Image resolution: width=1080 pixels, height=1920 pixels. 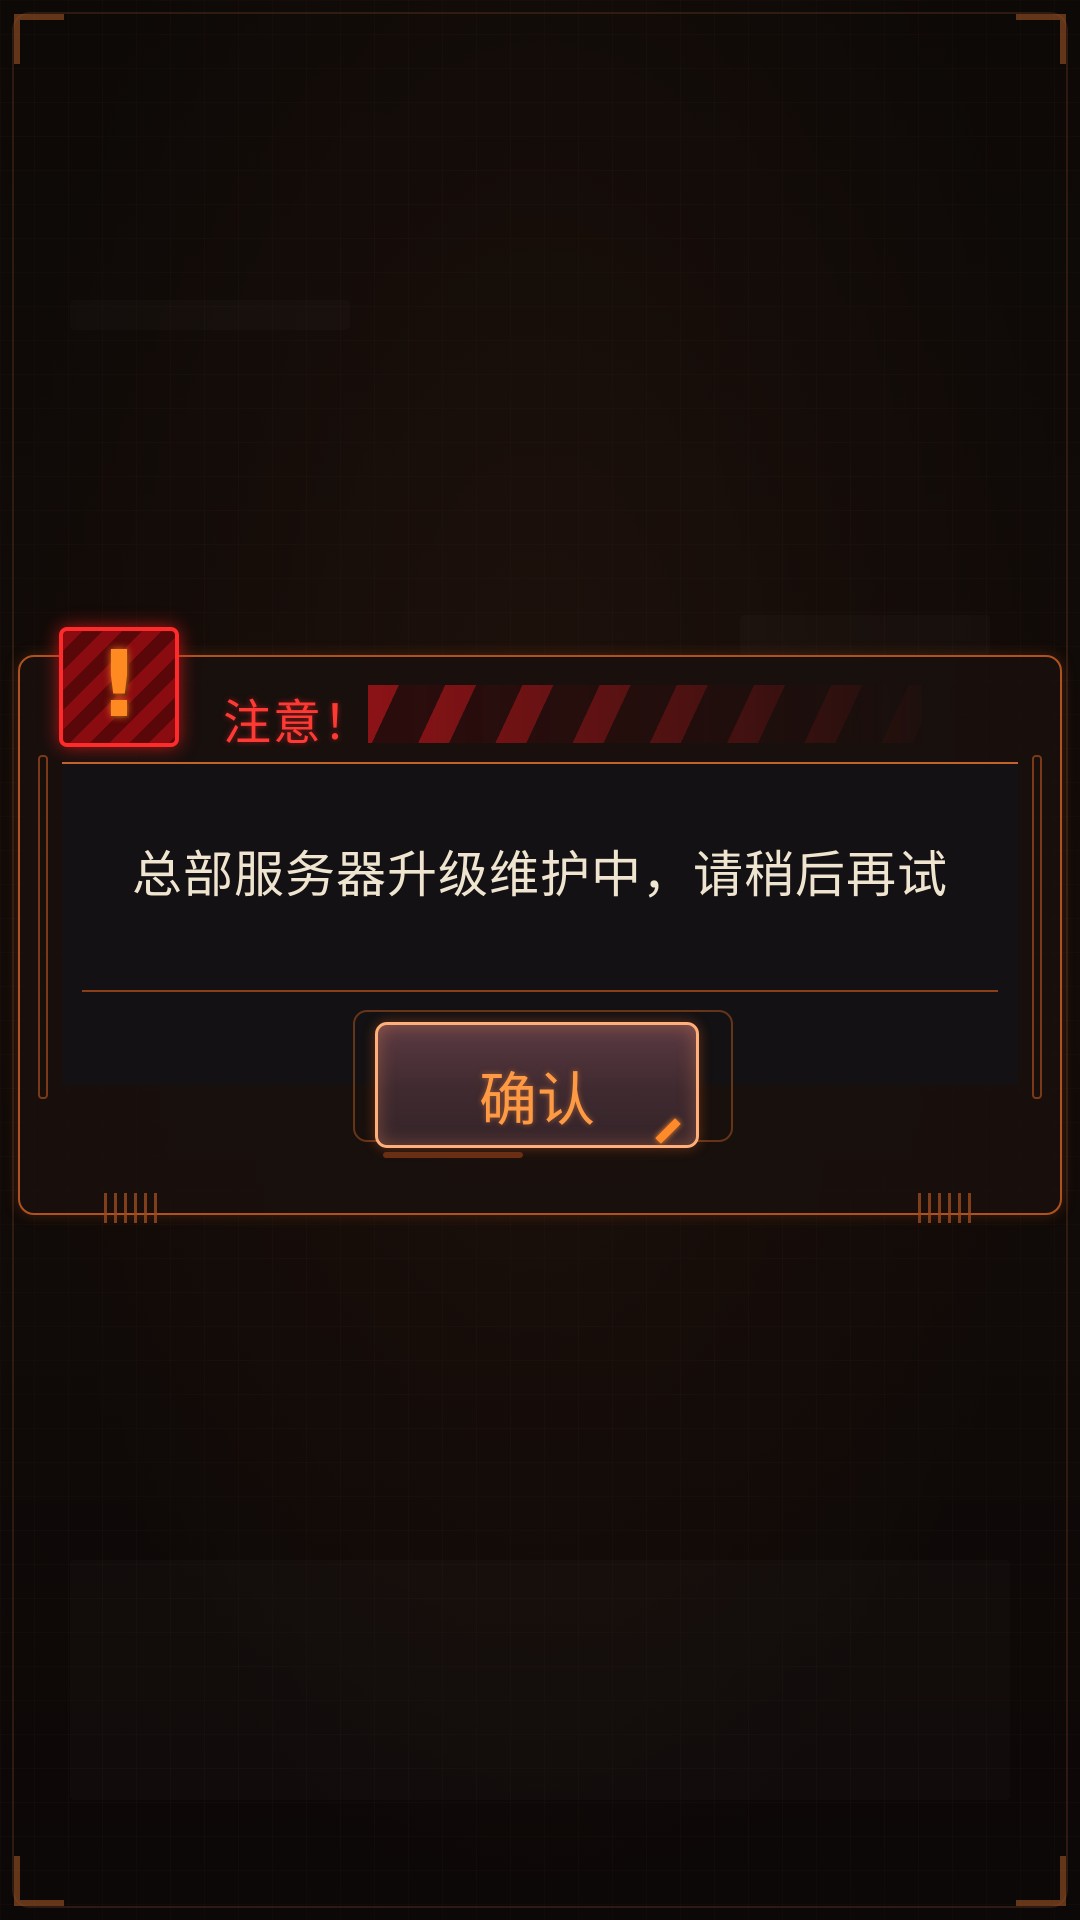 What do you see at coordinates (43, 927) in the screenshot?
I see `dialog-side-rail-left` at bounding box center [43, 927].